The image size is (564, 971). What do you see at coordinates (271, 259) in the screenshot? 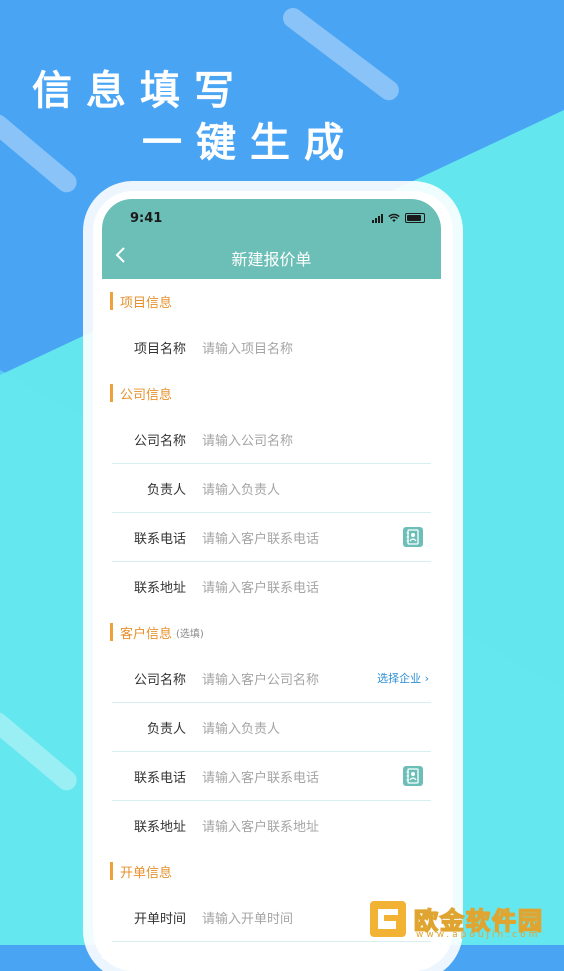
I see `page-title: 新建报价单` at bounding box center [271, 259].